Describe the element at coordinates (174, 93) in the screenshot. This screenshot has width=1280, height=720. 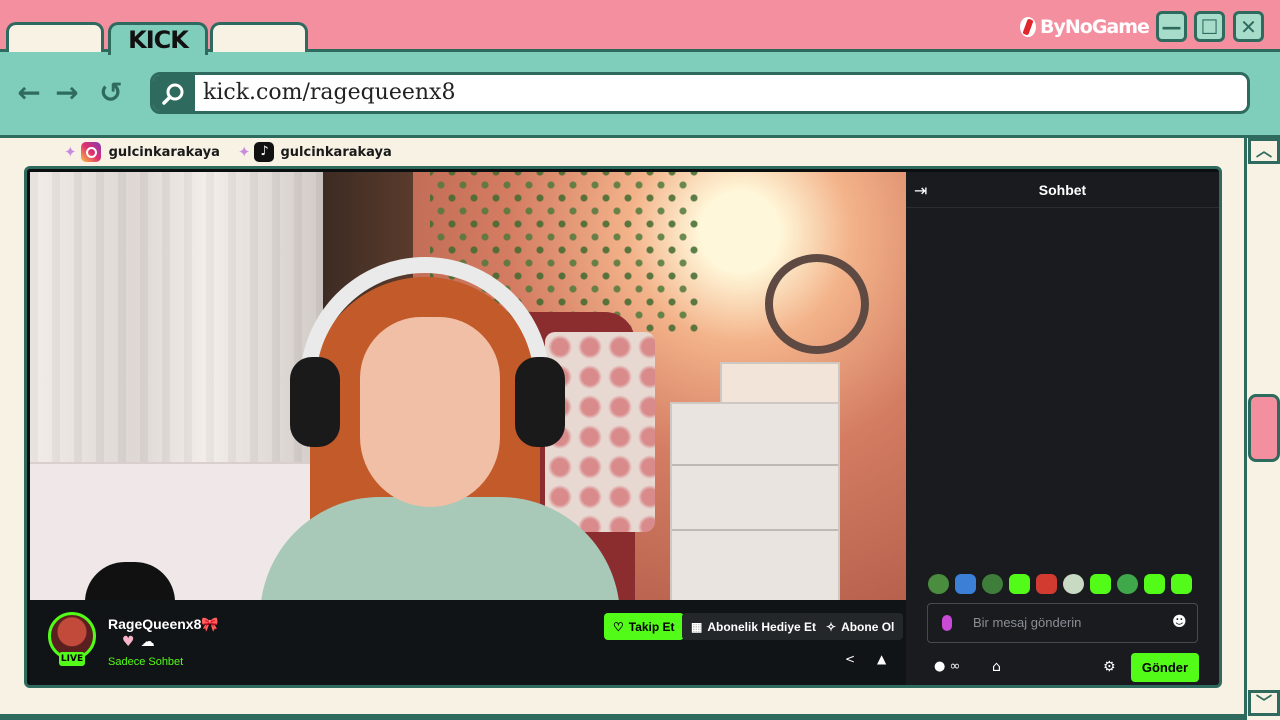
I see `search-icon` at that location.